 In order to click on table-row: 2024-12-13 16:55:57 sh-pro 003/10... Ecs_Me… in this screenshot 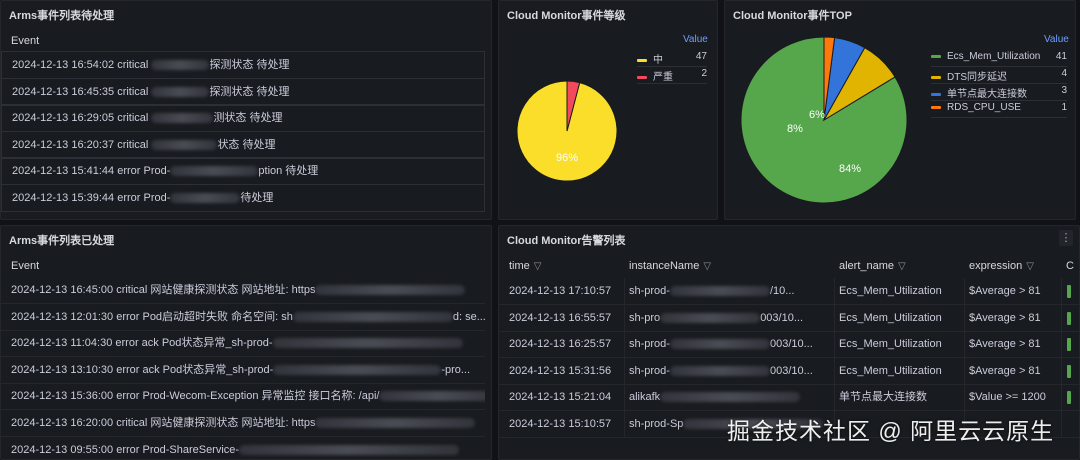, I will do `click(789, 318)`.